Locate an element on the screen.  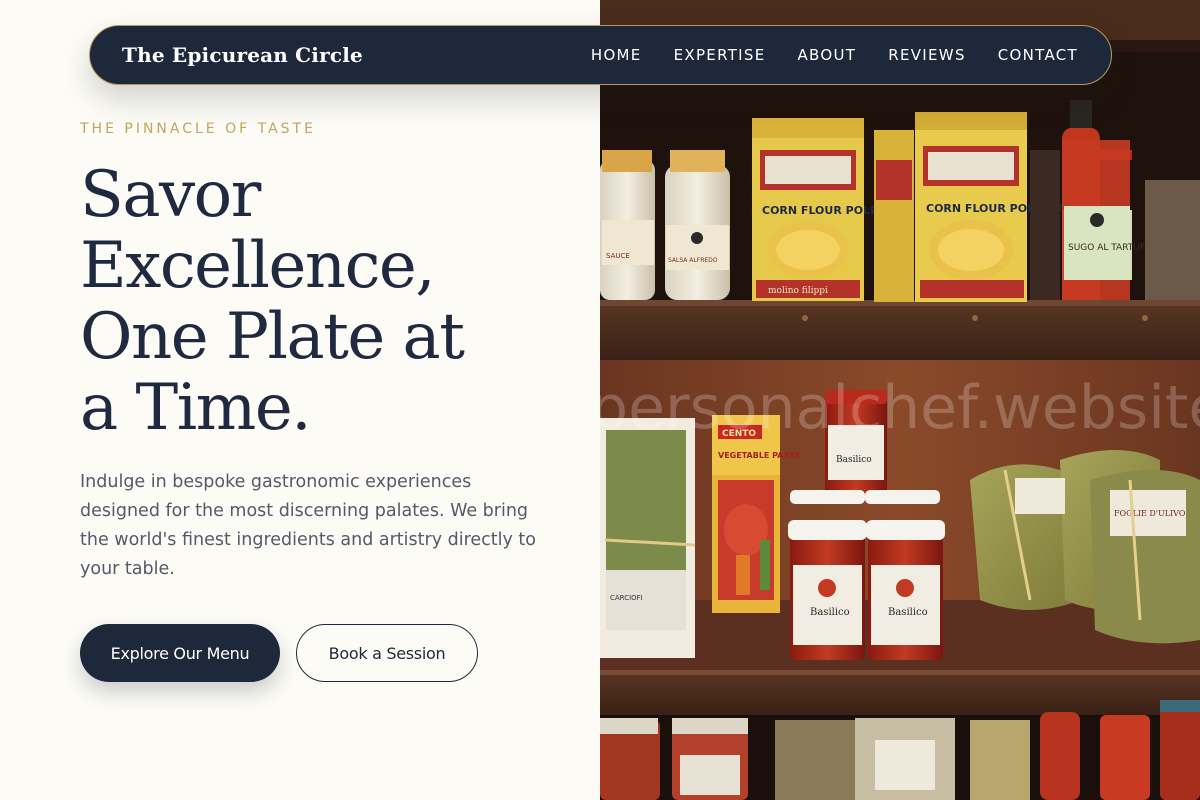
headline-line: Excellence, is located at coordinates (258, 266).